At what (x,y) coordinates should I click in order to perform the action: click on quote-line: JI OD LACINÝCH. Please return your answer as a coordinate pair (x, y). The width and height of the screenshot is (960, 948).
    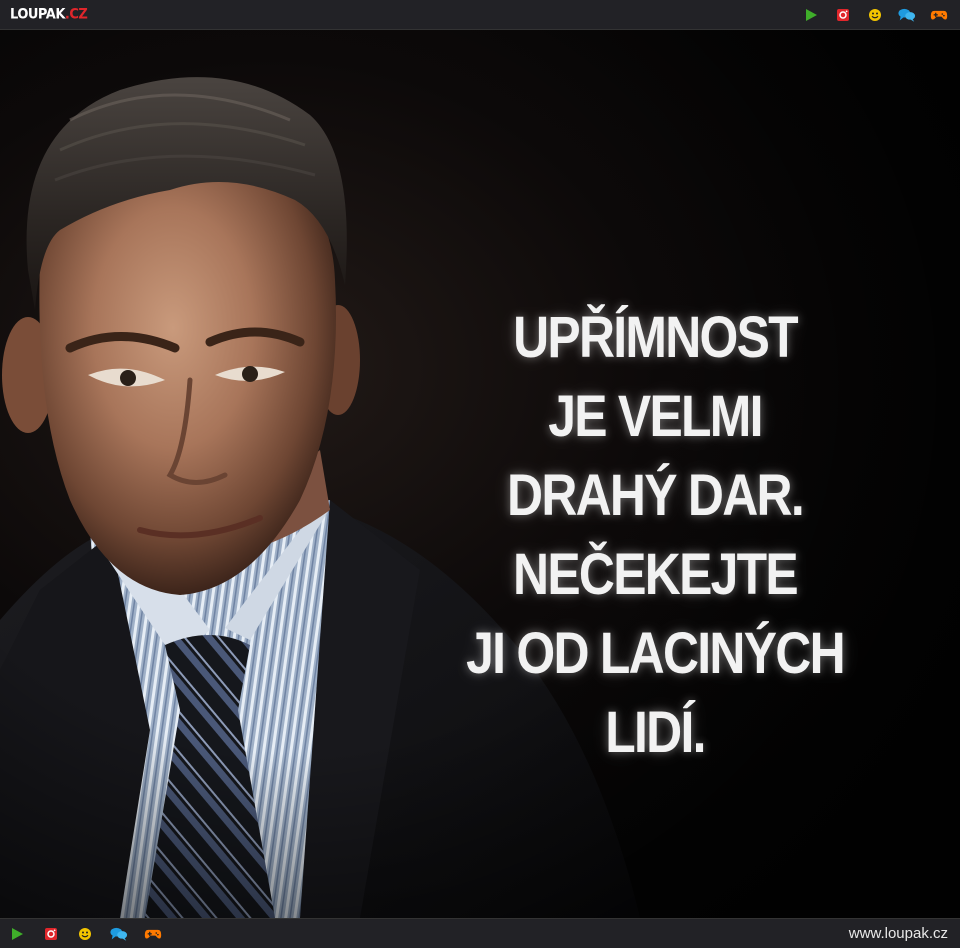
    Looking at the image, I should click on (655, 653).